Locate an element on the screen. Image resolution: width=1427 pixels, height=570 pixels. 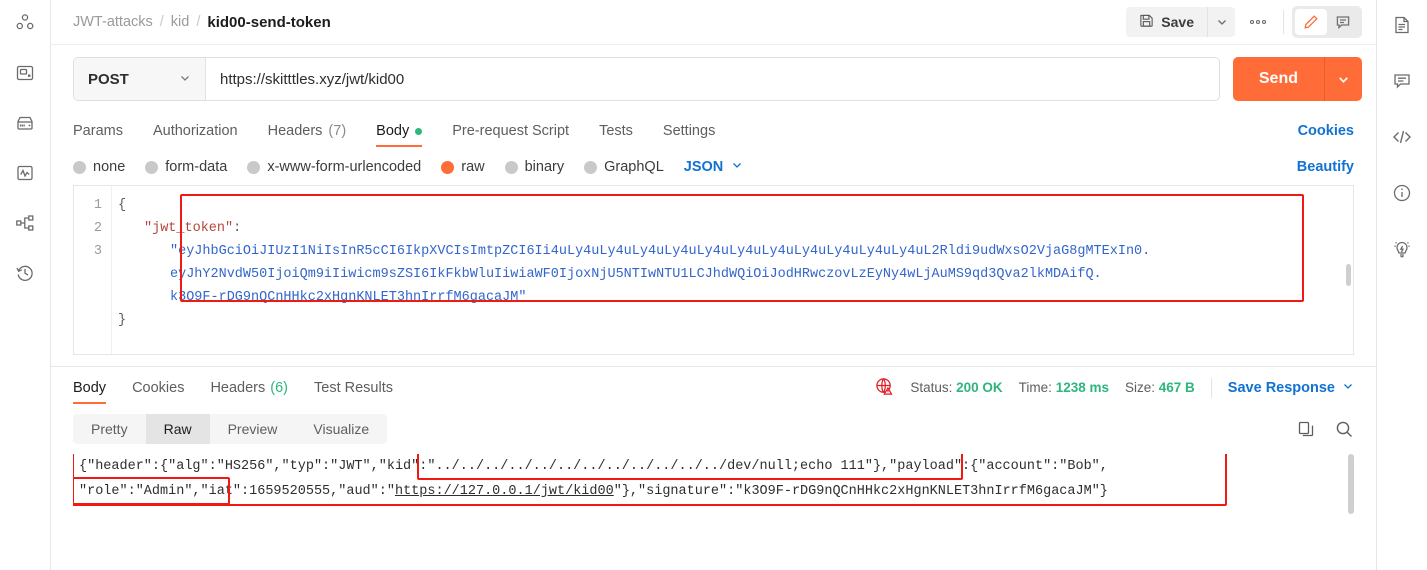
tab-label: Test Results is located at coordinates (353, 387).